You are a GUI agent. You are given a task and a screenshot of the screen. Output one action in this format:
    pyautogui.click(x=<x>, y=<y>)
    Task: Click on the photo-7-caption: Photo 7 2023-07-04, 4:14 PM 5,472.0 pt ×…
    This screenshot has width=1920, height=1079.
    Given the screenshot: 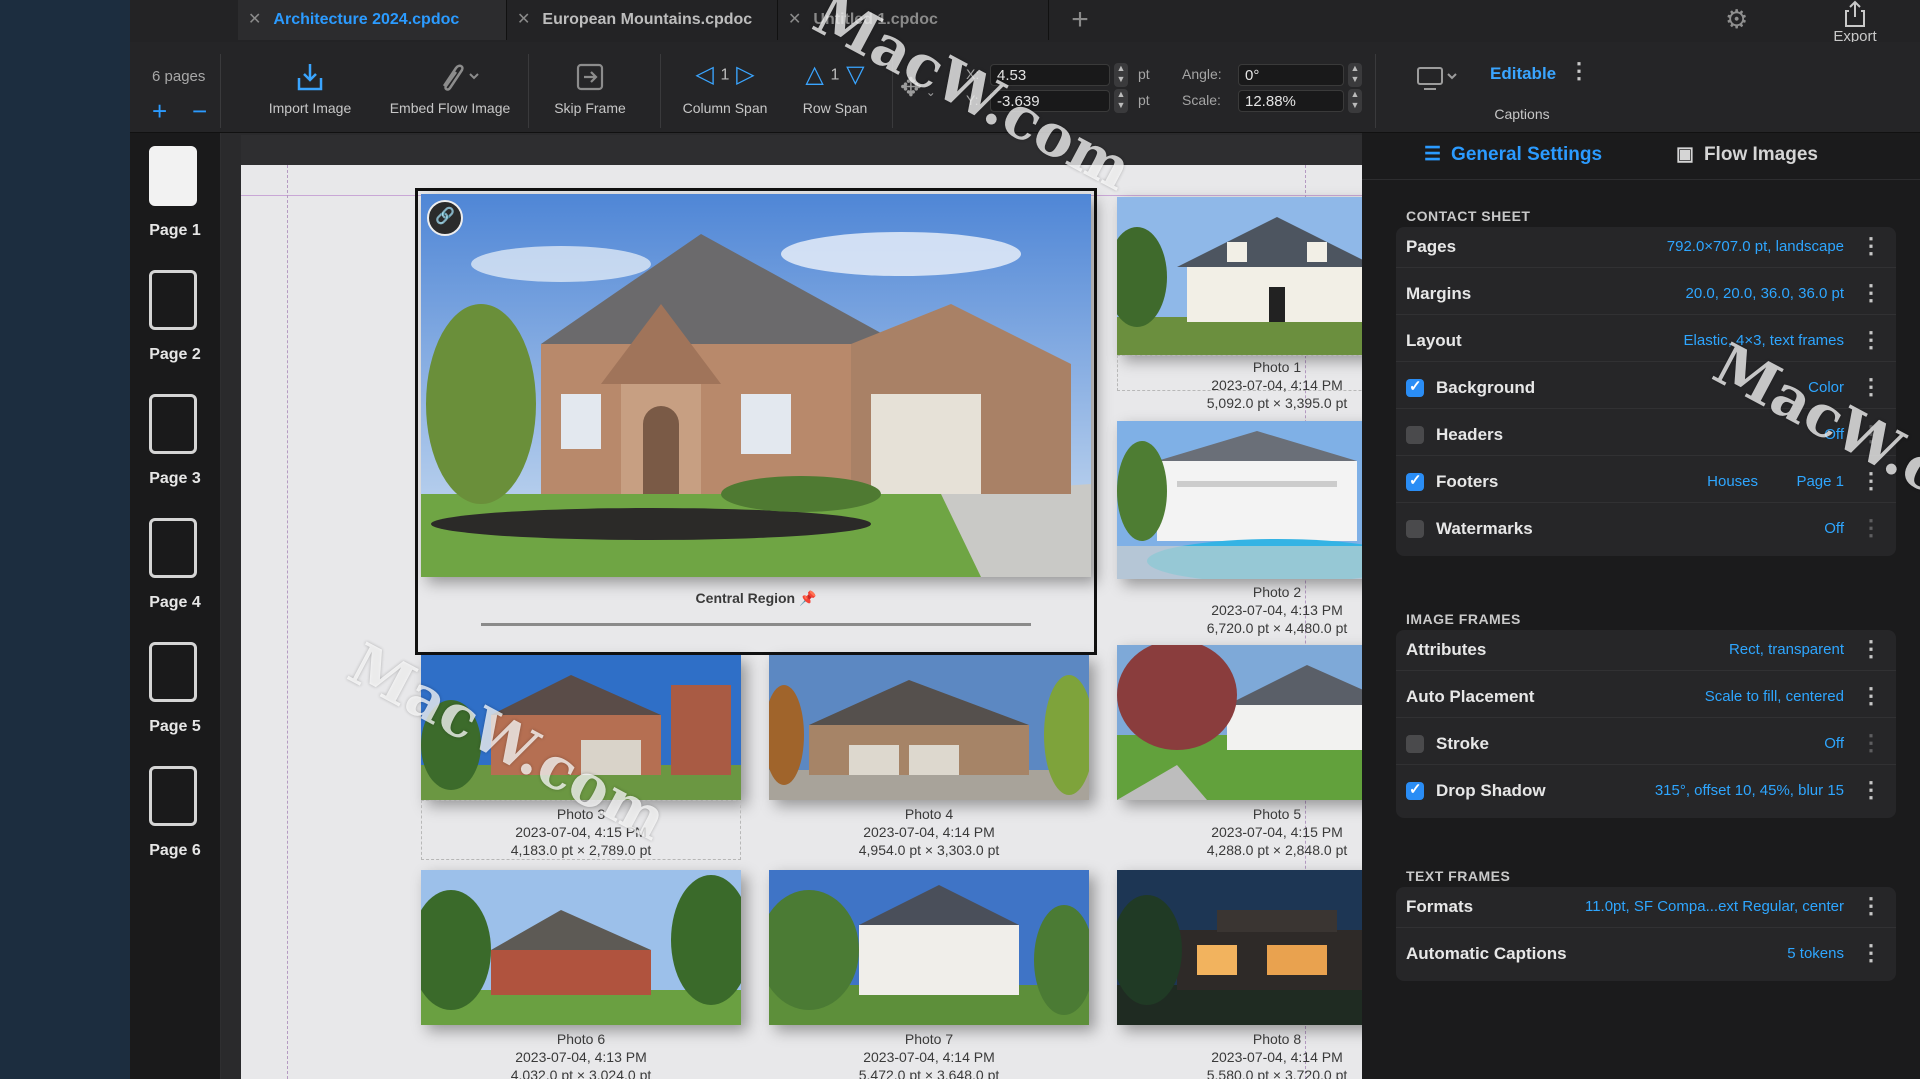 What is the action you would take?
    pyautogui.click(x=929, y=1054)
    